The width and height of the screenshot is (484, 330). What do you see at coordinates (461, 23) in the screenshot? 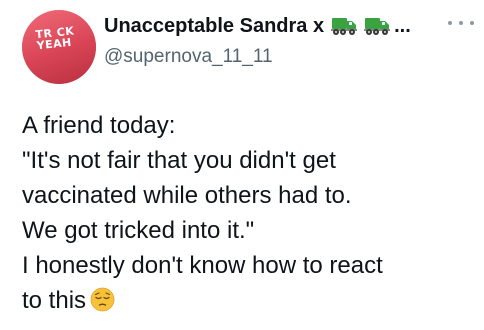
I see `more-options-icon` at bounding box center [461, 23].